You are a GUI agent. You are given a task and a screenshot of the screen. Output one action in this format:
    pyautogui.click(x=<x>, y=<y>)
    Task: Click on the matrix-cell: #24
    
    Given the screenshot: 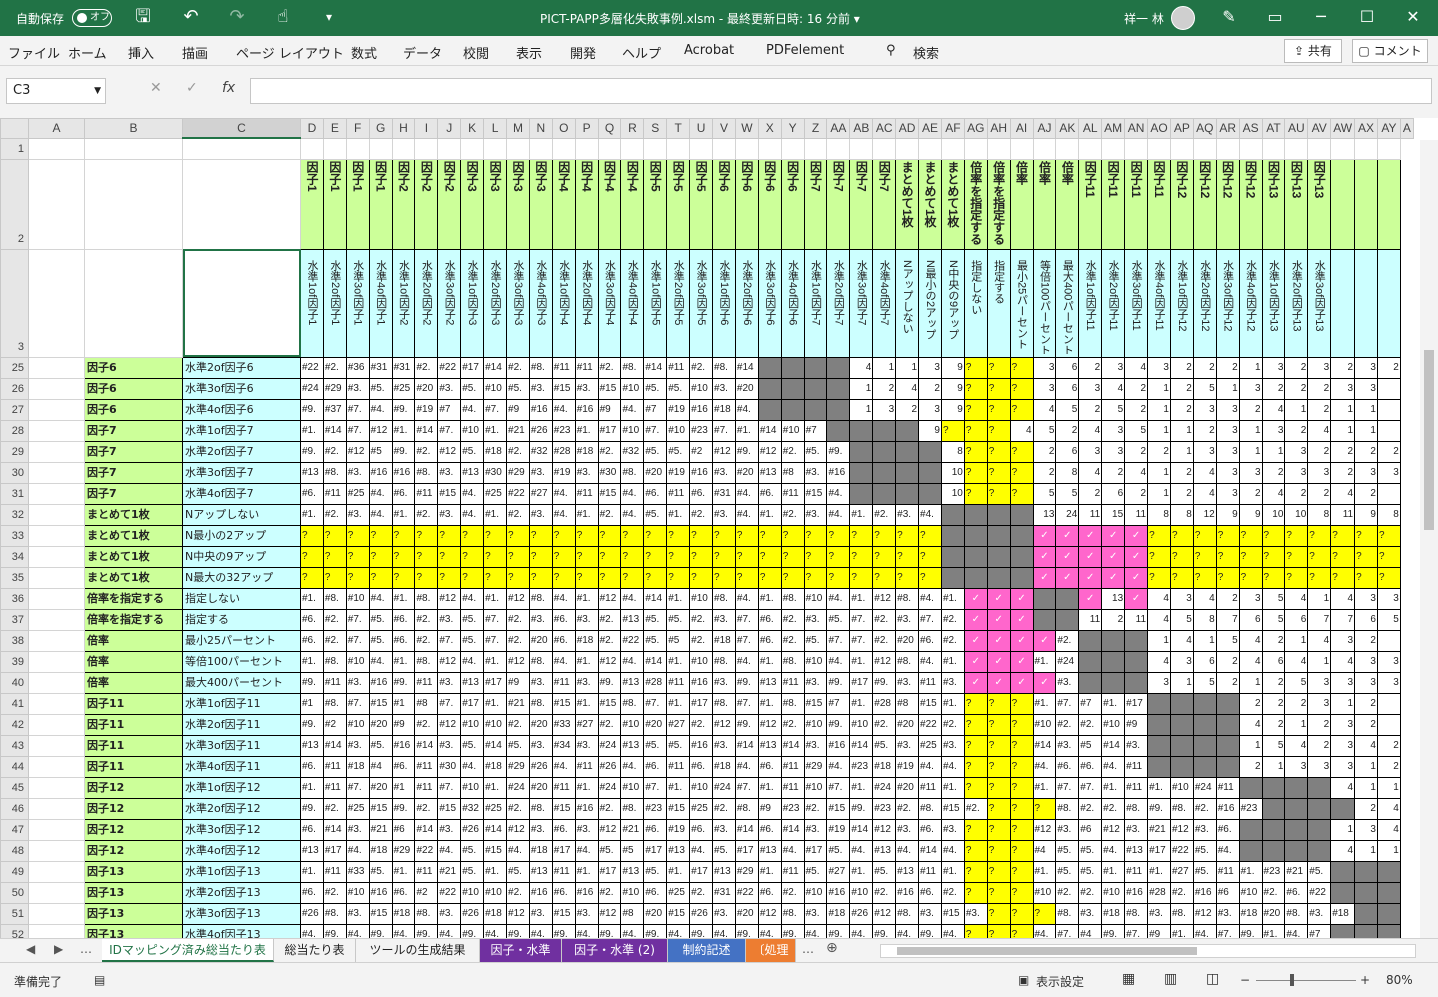 What is the action you would take?
    pyautogui.click(x=1067, y=661)
    